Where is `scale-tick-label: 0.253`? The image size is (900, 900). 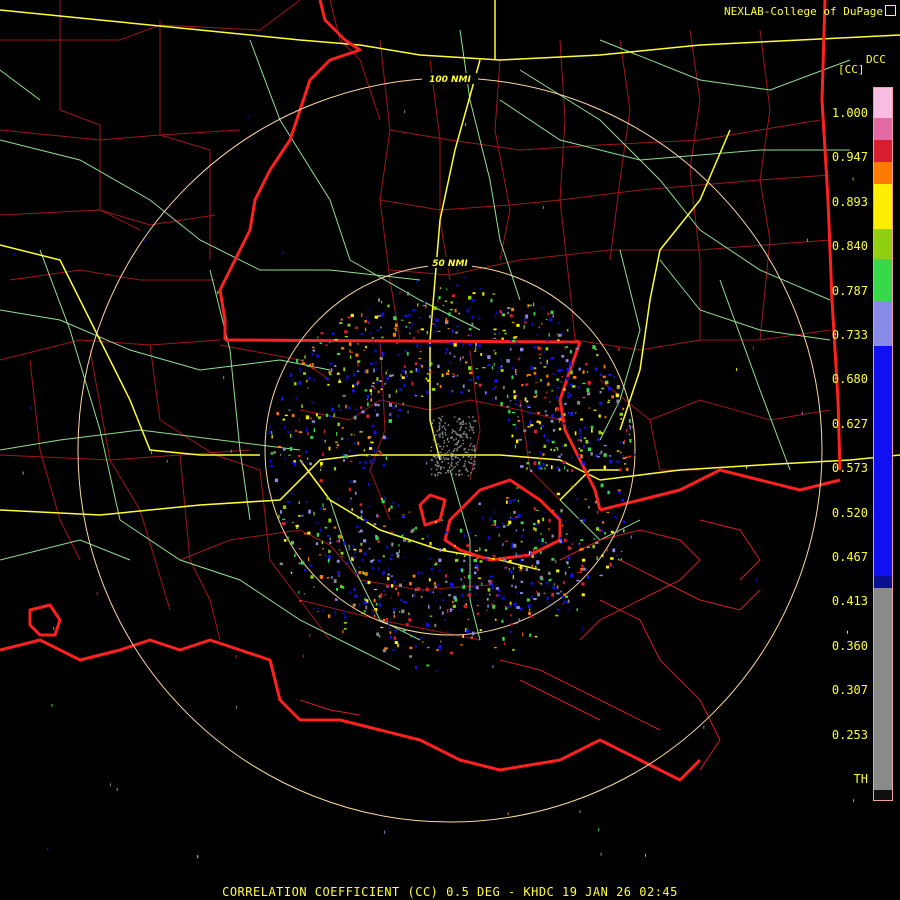 scale-tick-label: 0.253 is located at coordinates (849, 734).